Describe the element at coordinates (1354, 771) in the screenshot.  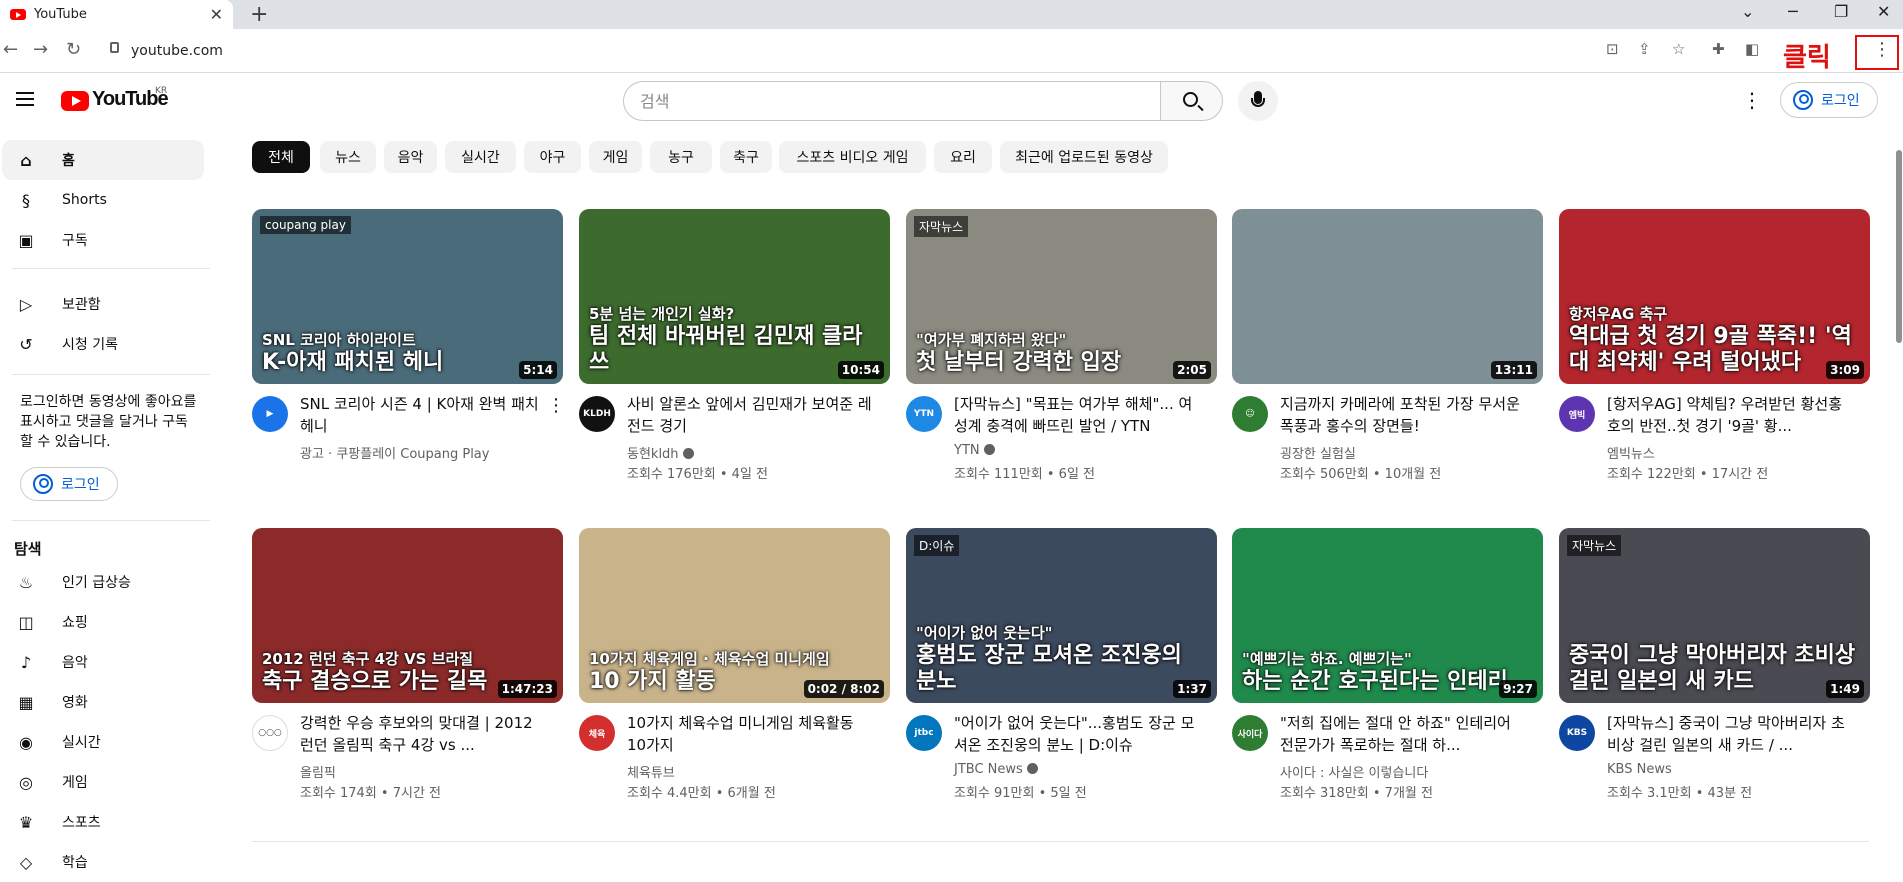
I see `channel-name: 사이다 : 사실은 이렇습니다` at that location.